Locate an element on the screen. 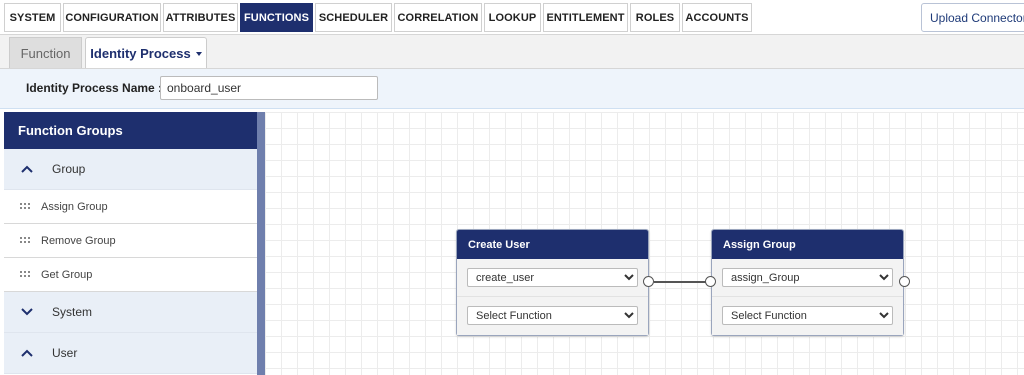 The image size is (1024, 375). subtab-function: Function is located at coordinates (45, 52).